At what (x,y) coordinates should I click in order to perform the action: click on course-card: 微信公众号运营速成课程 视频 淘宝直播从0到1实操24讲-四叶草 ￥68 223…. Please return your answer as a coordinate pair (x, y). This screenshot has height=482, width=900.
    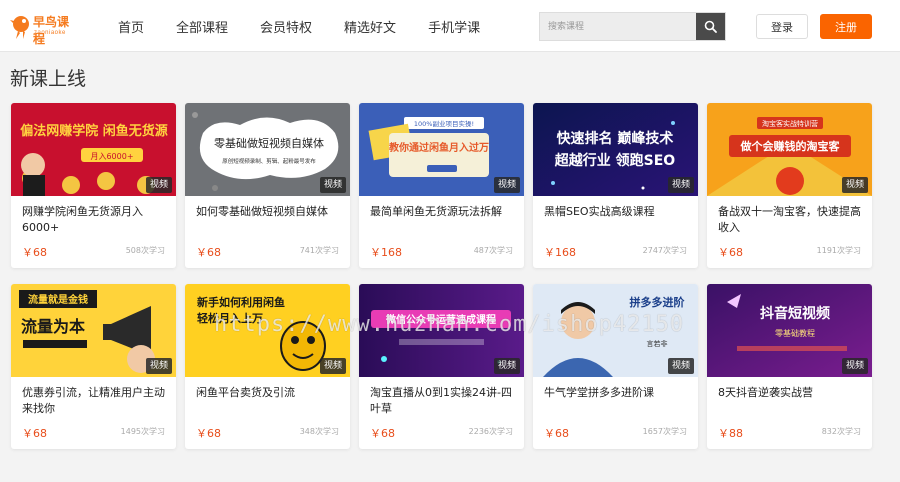
    Looking at the image, I should click on (441, 366).